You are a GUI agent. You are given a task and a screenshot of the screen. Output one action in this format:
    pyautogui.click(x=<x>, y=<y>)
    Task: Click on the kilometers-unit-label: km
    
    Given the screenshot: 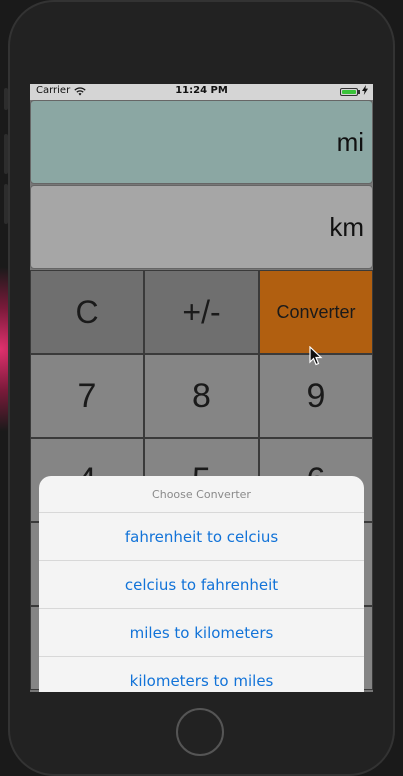 What is the action you would take?
    pyautogui.click(x=346, y=226)
    